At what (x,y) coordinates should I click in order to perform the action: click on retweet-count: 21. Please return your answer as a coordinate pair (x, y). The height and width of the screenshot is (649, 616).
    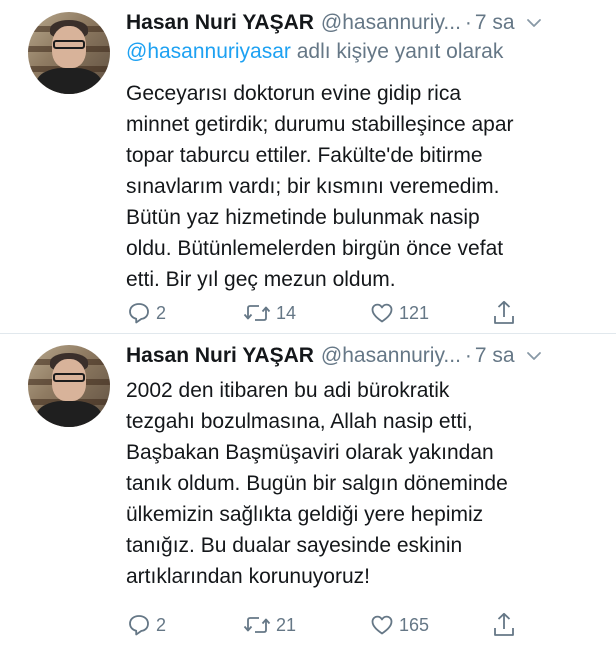
    Looking at the image, I should click on (286, 624).